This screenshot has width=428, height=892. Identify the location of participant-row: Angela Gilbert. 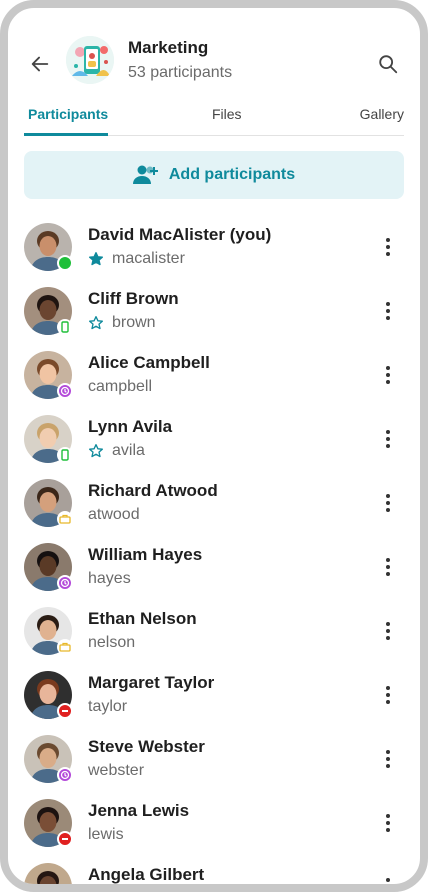
(214, 869).